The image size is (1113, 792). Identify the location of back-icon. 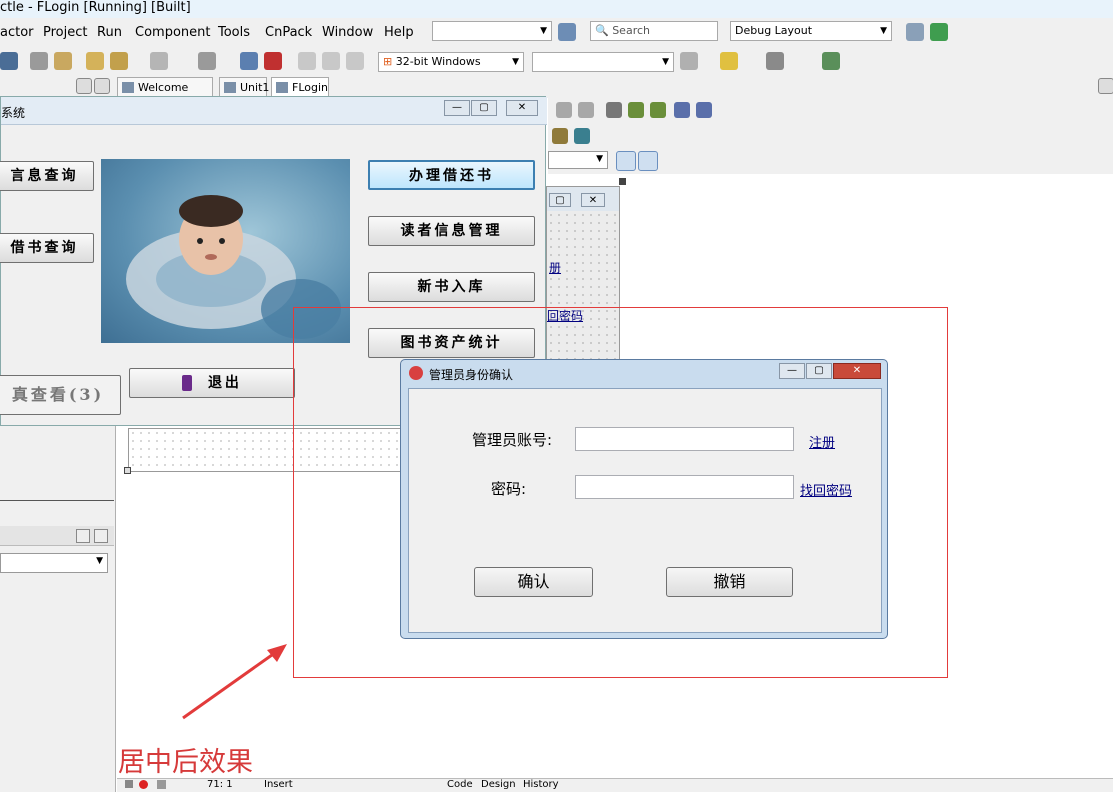
(729, 61).